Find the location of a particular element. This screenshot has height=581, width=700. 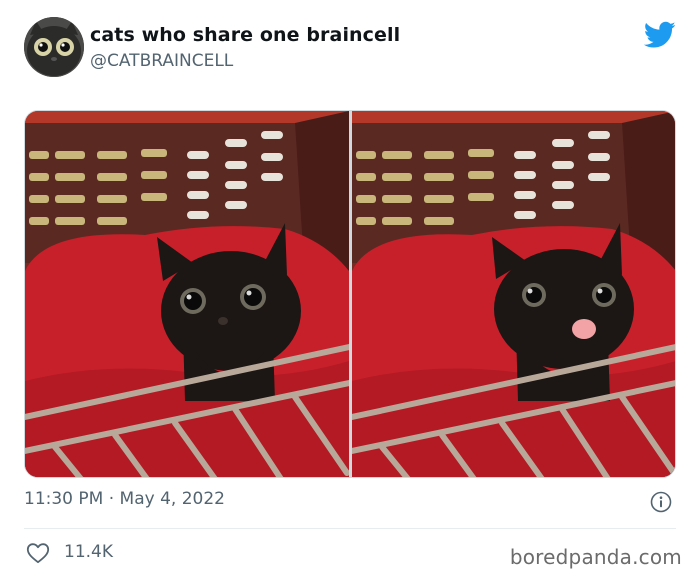

avatar is located at coordinates (54, 47).